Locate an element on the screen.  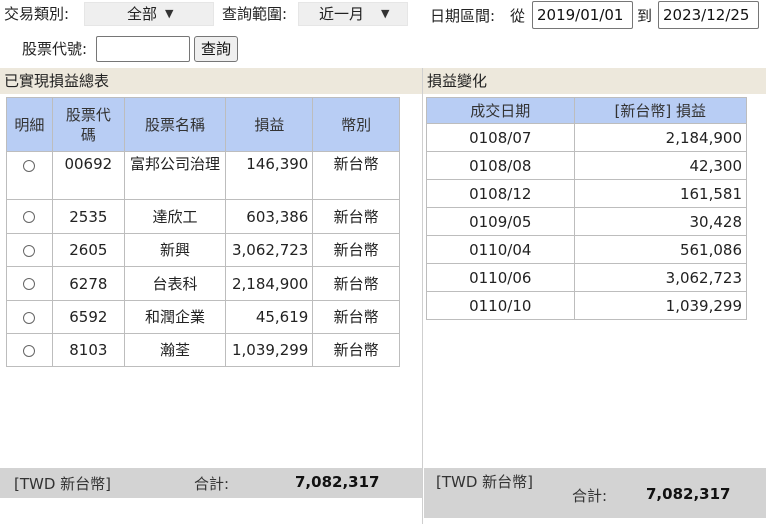
stock-name: 瀚荃 is located at coordinates (175, 350).